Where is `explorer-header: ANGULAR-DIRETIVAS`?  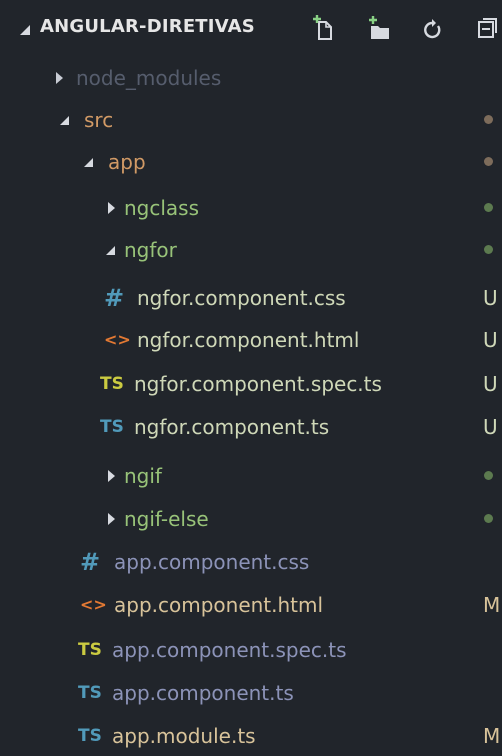
explorer-header: ANGULAR-DIRETIVAS is located at coordinates (251, 31).